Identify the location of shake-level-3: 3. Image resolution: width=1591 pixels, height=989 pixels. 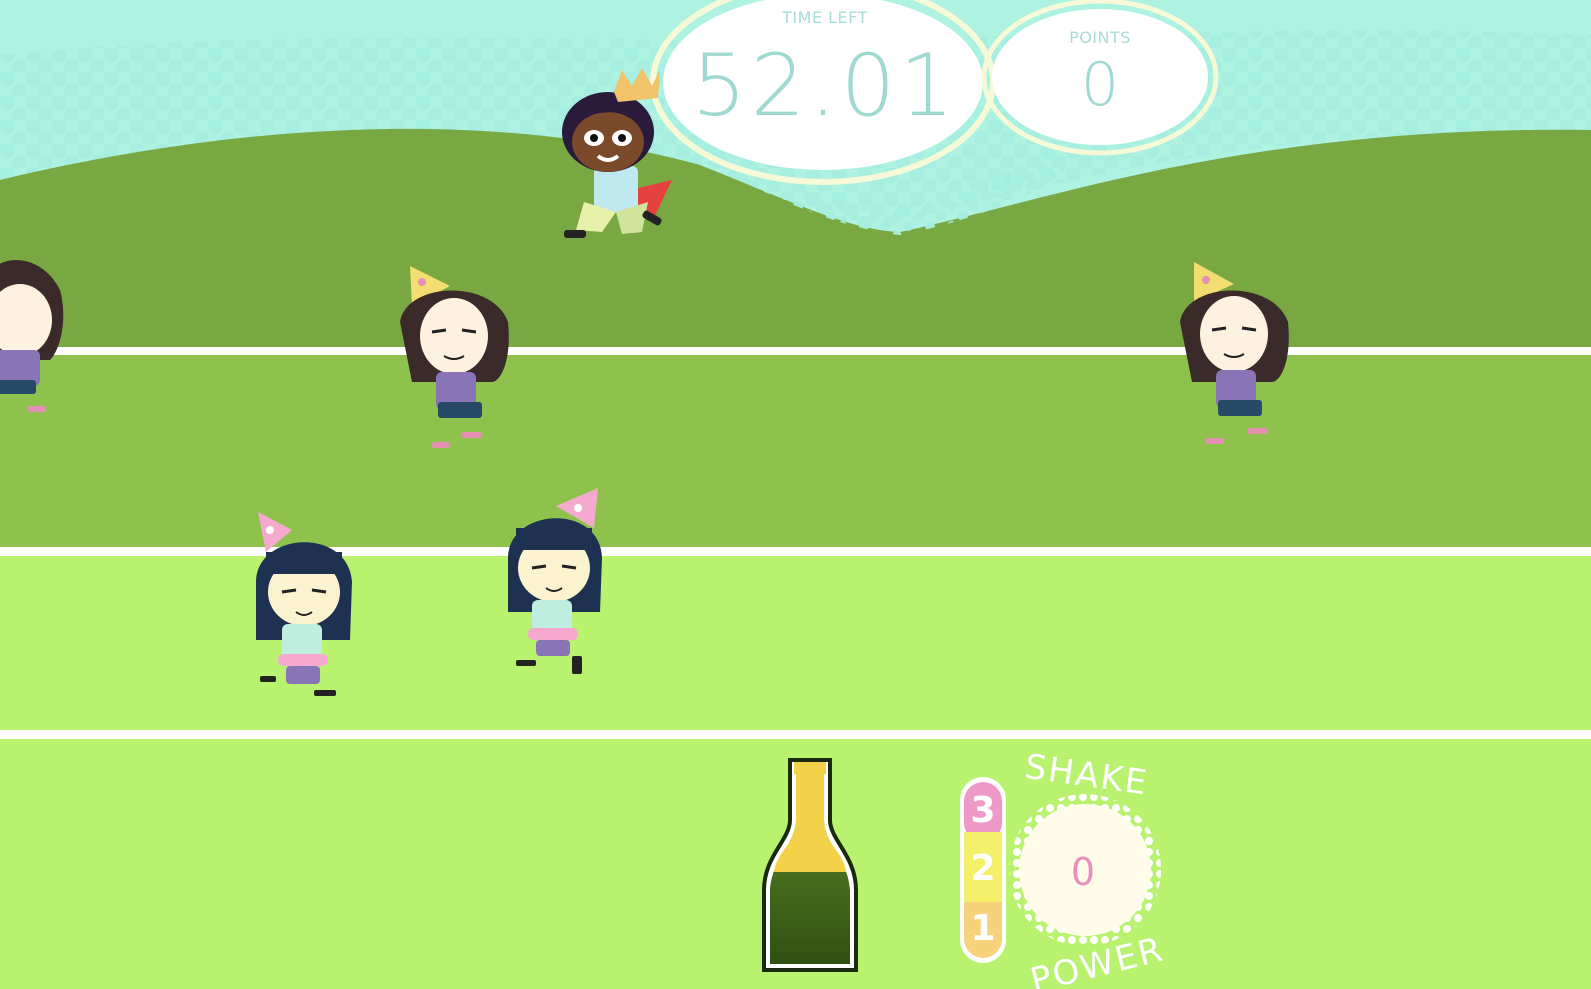
(983, 810).